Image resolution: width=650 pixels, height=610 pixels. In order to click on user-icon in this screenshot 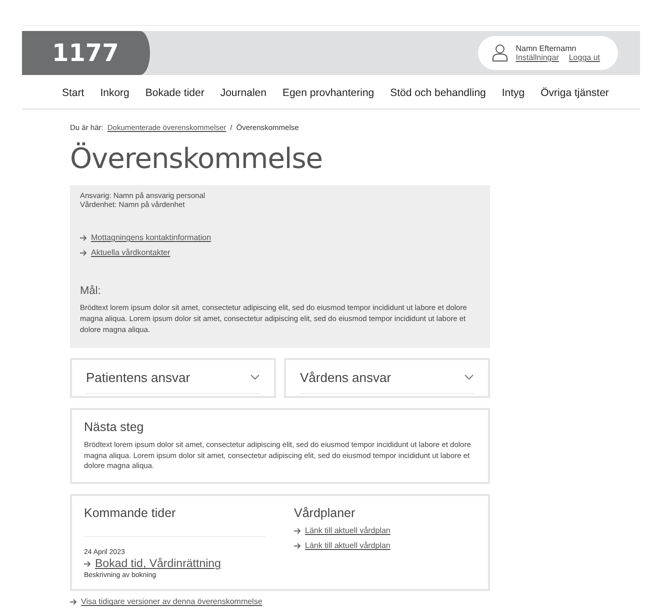, I will do `click(500, 53)`.